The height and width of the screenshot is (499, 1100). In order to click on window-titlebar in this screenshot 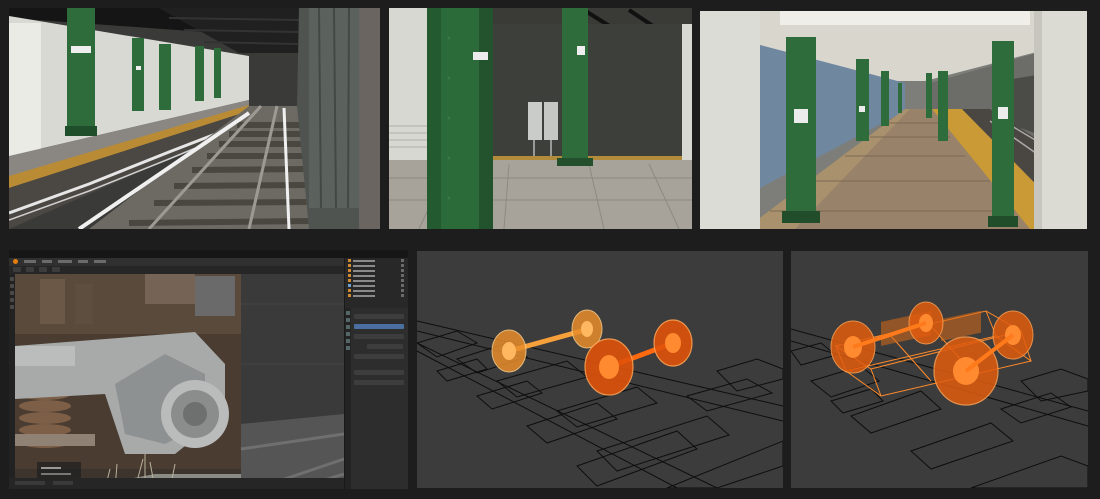, I will do `click(208, 254)`.